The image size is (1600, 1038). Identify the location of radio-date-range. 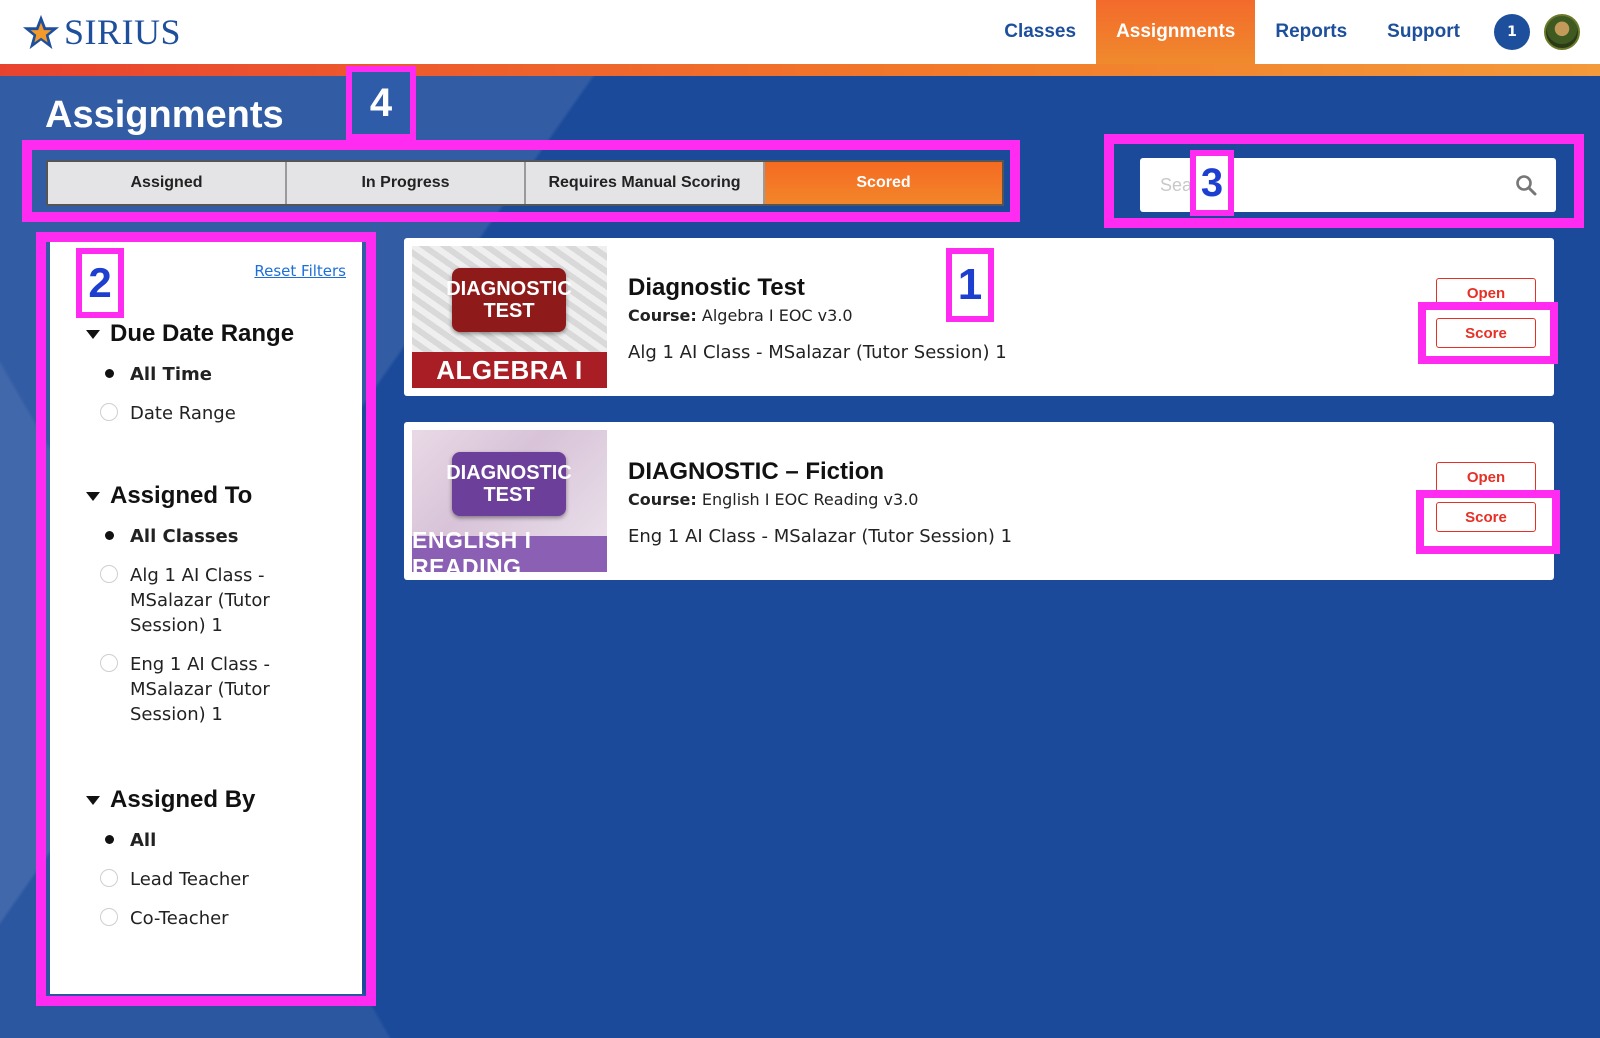
(109, 412).